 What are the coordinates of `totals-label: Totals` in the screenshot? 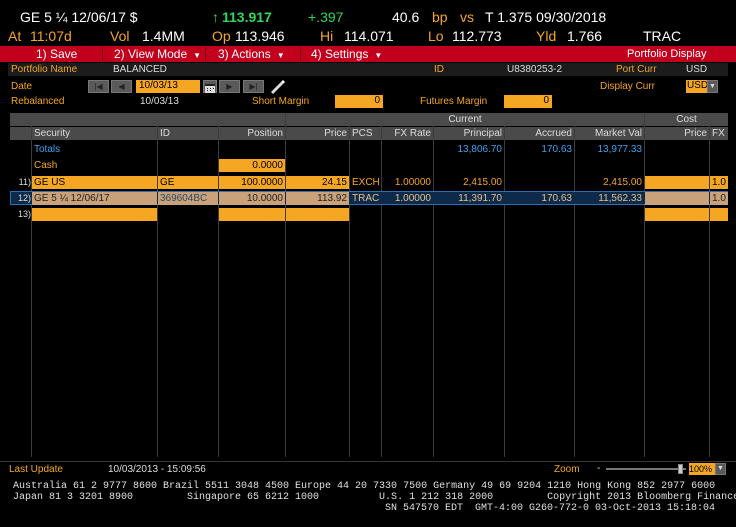 It's located at (47, 149).